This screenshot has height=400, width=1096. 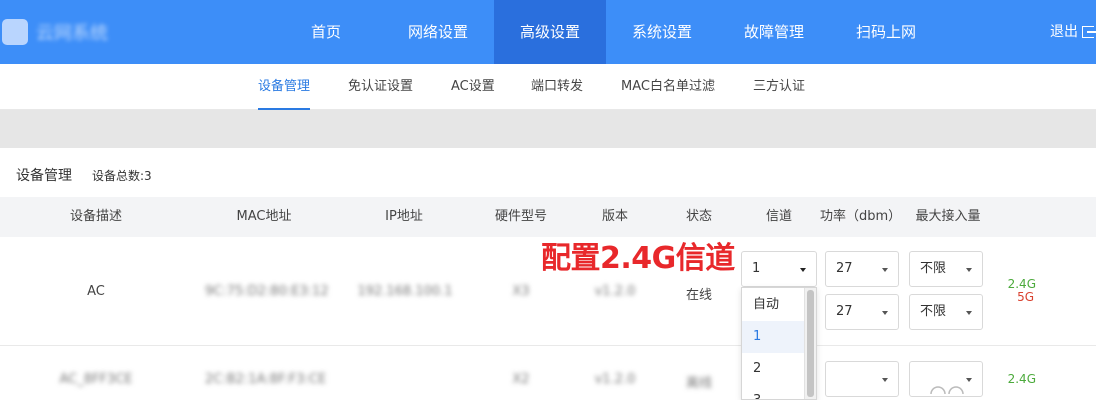 I want to click on col-version: 版本, so click(x=614, y=216).